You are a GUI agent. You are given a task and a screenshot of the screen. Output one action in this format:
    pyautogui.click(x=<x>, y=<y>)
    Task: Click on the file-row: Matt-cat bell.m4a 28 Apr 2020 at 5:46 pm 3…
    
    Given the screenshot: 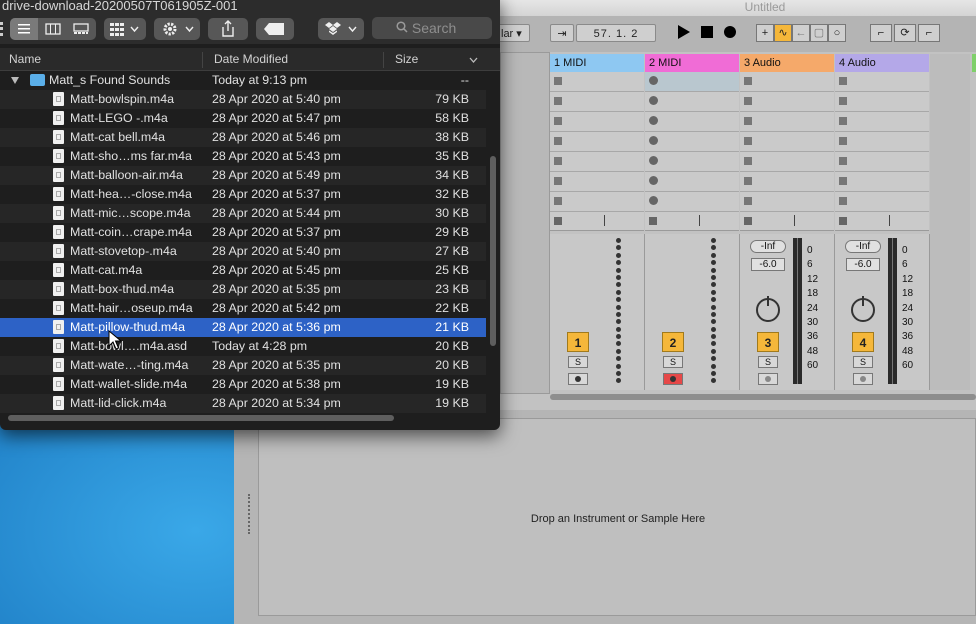 What is the action you would take?
    pyautogui.click(x=243, y=137)
    